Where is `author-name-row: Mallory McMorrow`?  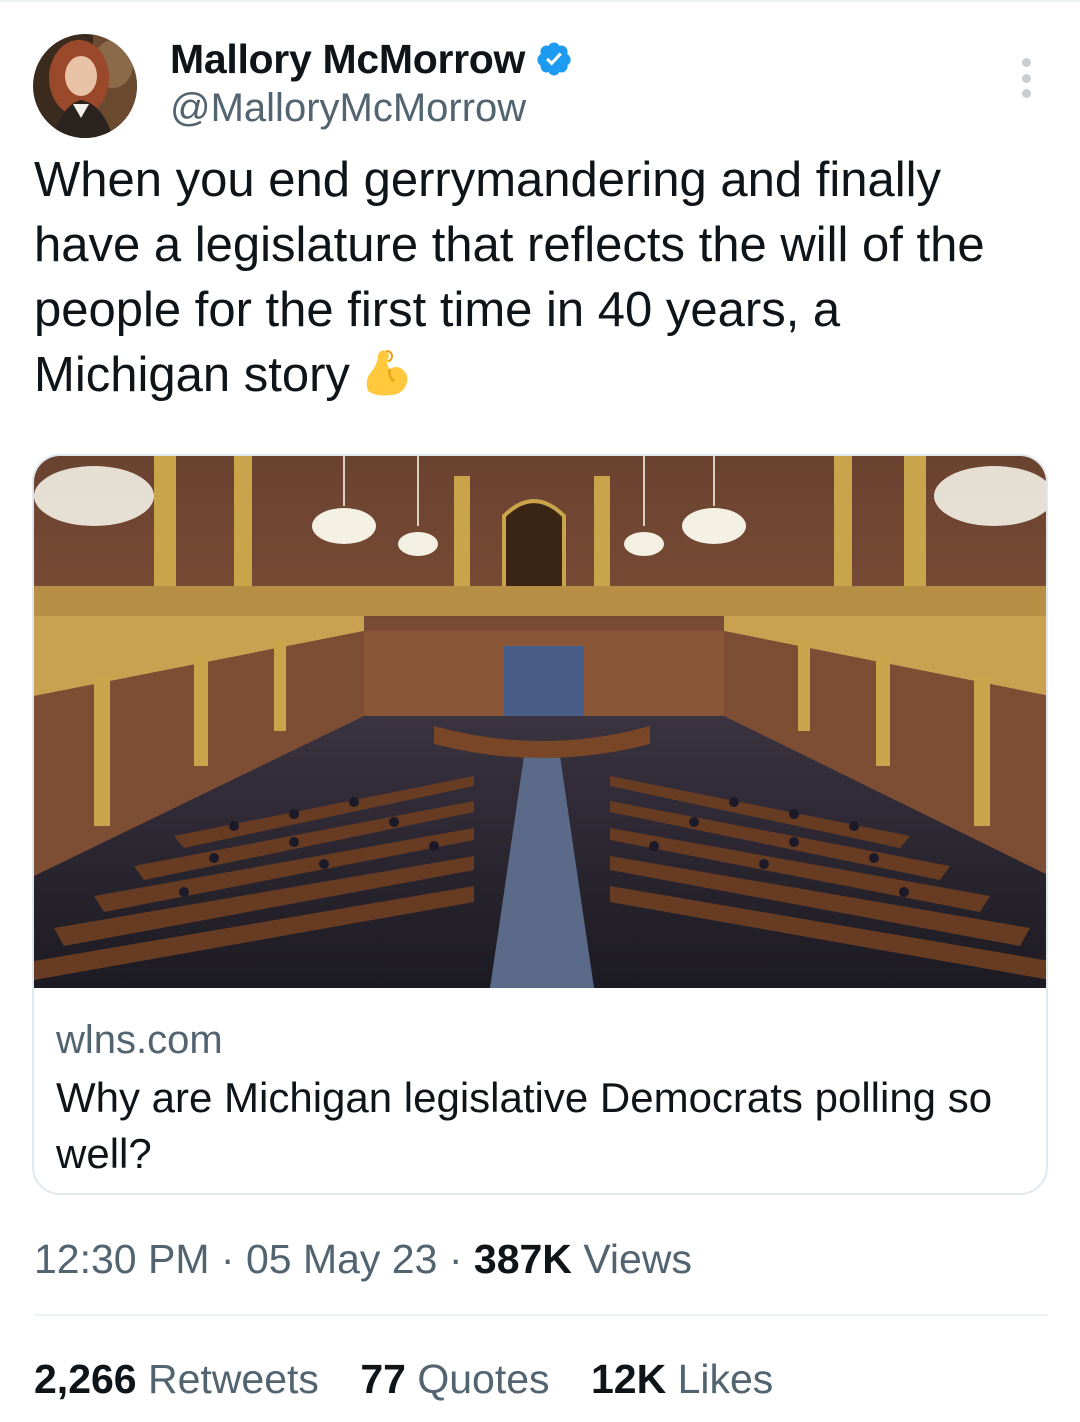 author-name-row: Mallory McMorrow is located at coordinates (371, 59).